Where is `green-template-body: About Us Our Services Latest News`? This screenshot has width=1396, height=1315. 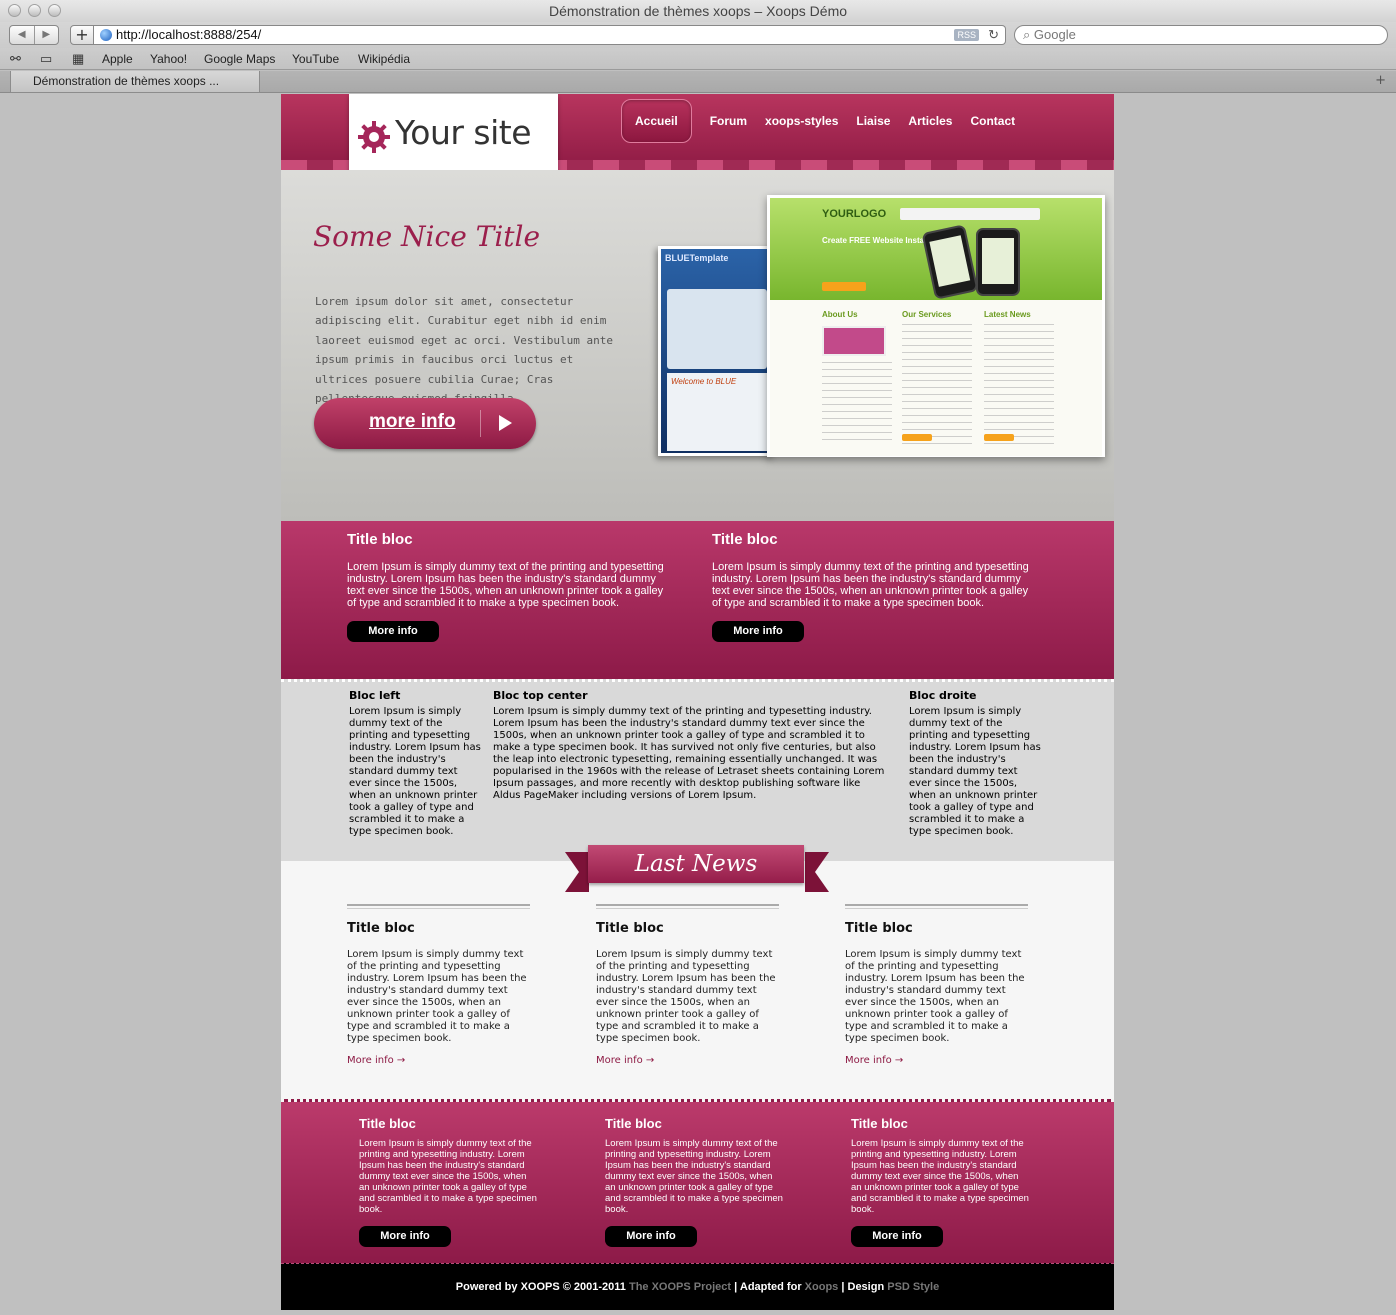 green-template-body: About Us Our Services Latest News is located at coordinates (936, 378).